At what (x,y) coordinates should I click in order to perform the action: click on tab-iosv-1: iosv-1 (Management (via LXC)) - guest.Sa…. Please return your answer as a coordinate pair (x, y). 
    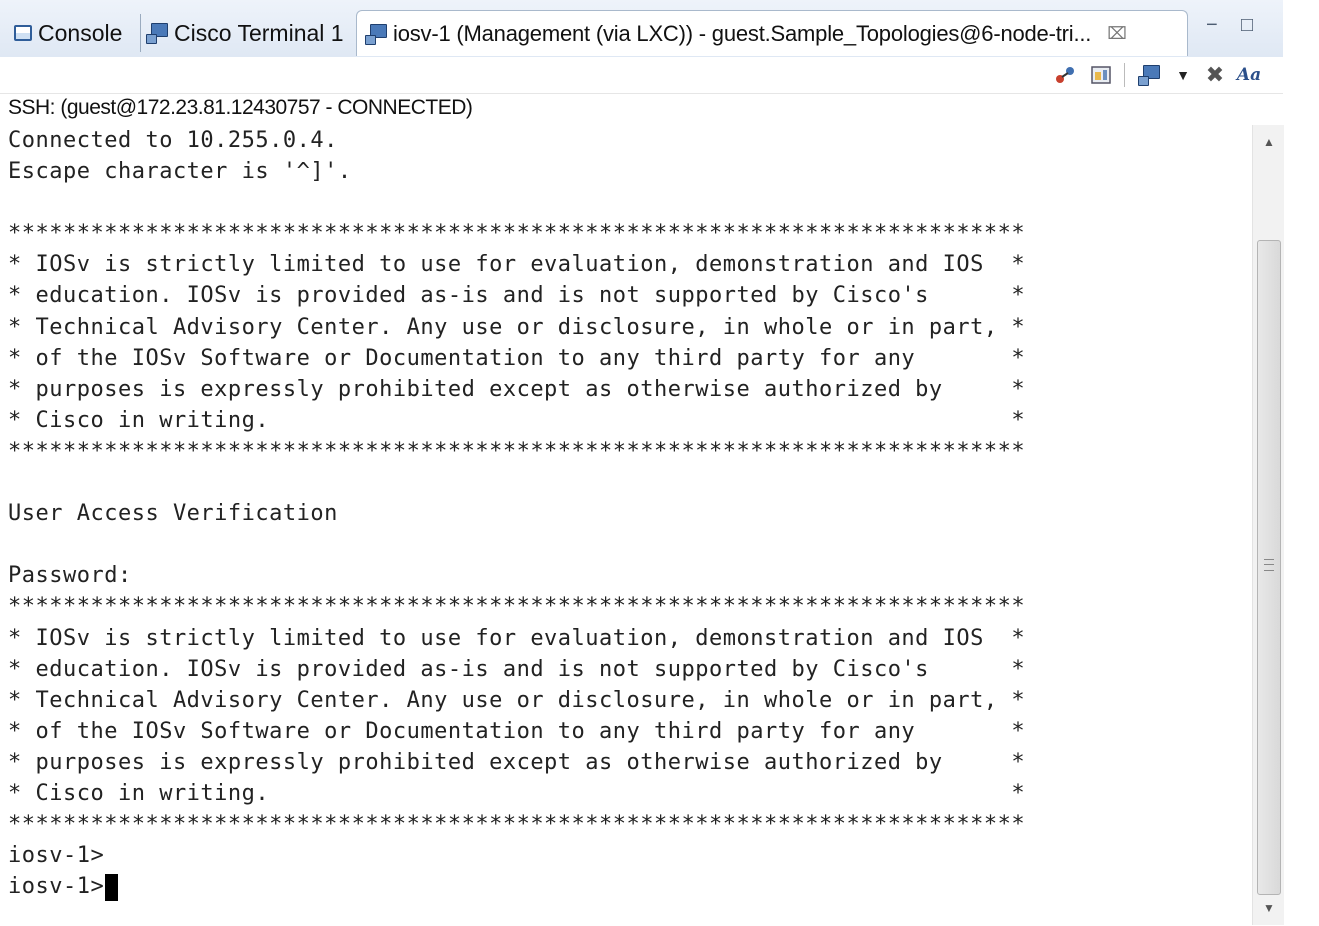
    Looking at the image, I should click on (772, 33).